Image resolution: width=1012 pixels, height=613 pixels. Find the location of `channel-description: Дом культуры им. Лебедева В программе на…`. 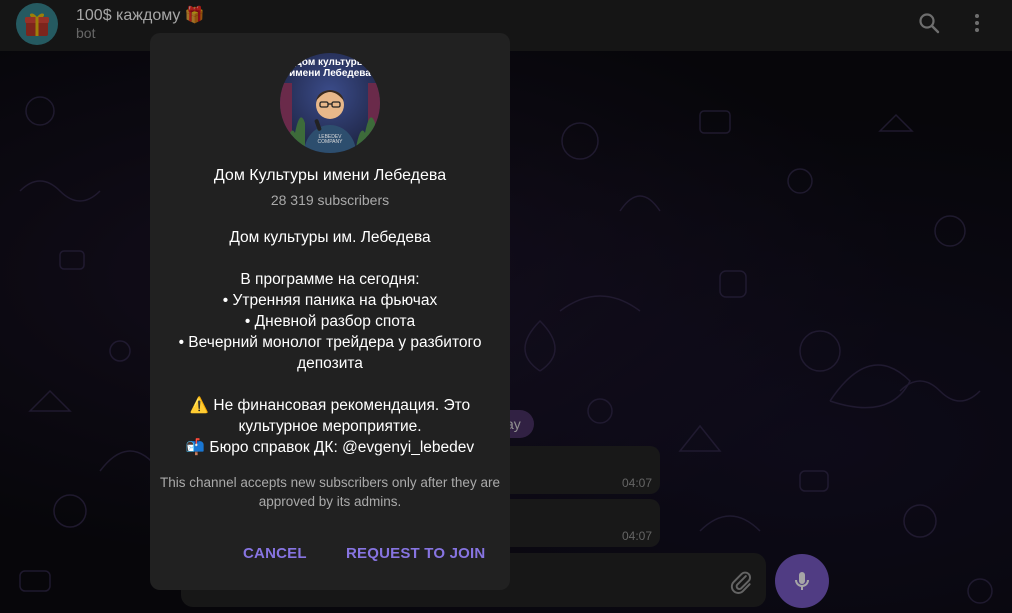

channel-description: Дом культуры им. Лебедева В программе на… is located at coordinates (330, 342).